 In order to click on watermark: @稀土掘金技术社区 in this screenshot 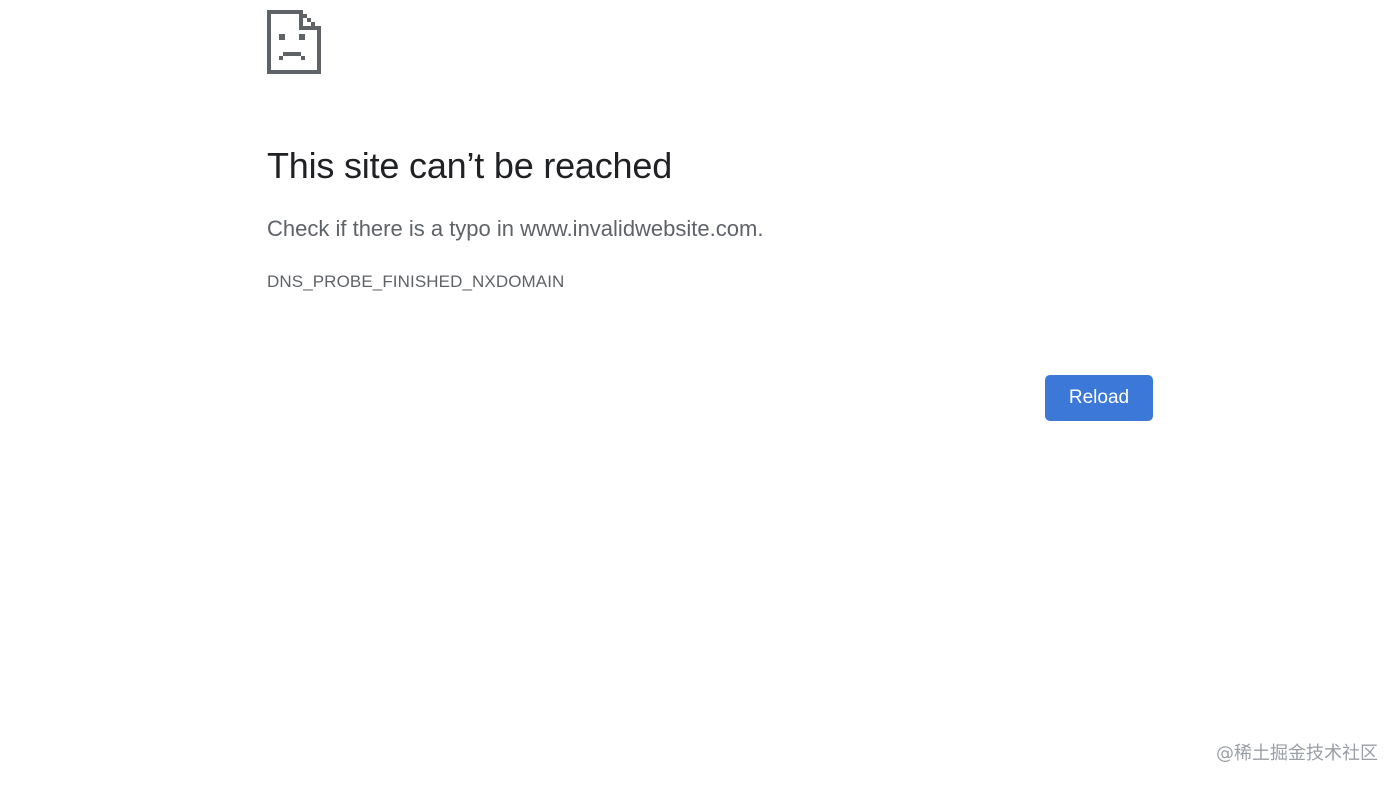, I will do `click(1297, 753)`.